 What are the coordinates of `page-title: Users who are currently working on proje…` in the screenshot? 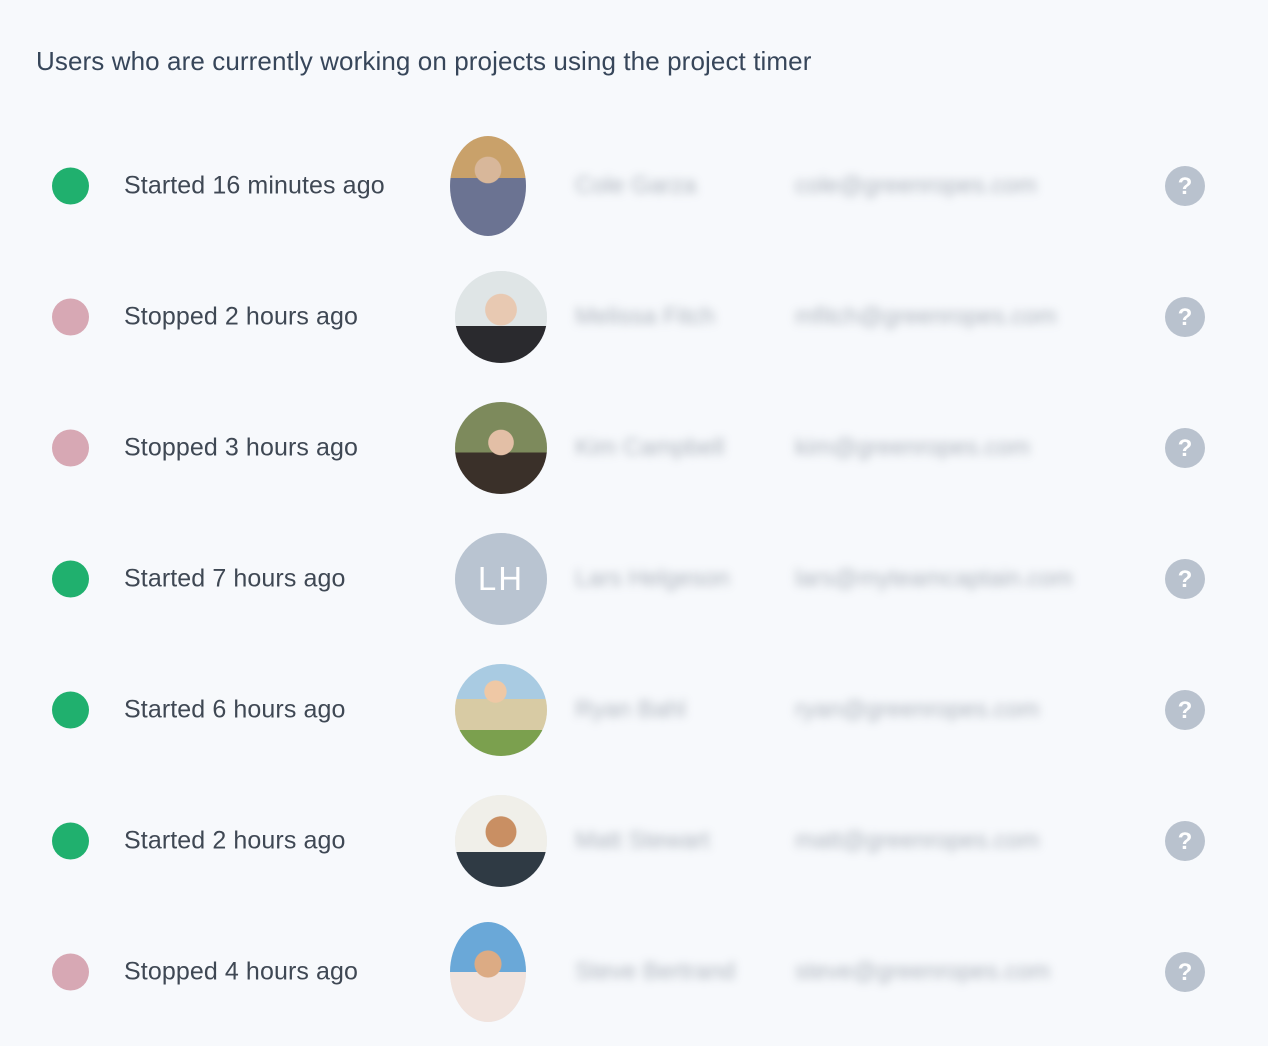 It's located at (424, 61).